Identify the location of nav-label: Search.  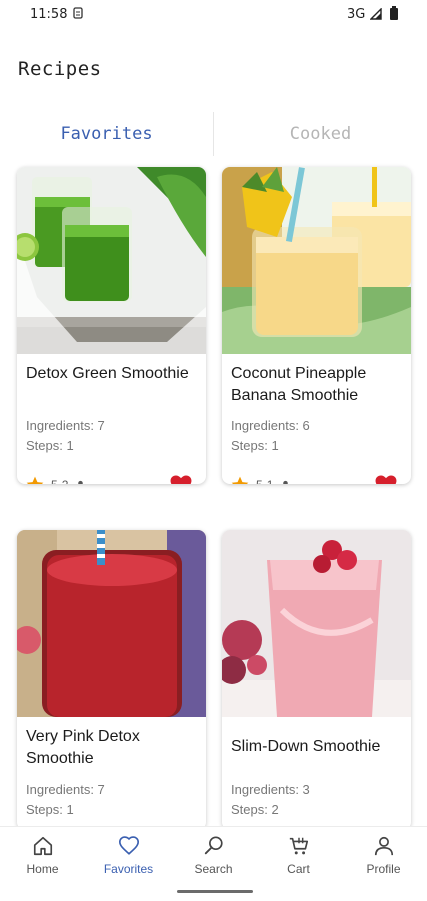
(213, 869).